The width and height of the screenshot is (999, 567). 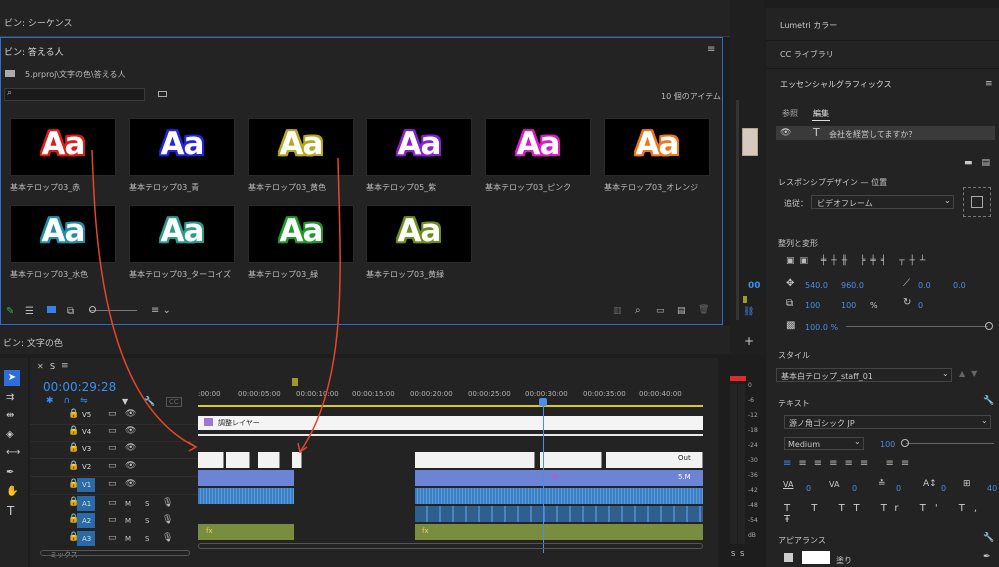 I want to click on annotation-arrows, so click(x=216, y=301).